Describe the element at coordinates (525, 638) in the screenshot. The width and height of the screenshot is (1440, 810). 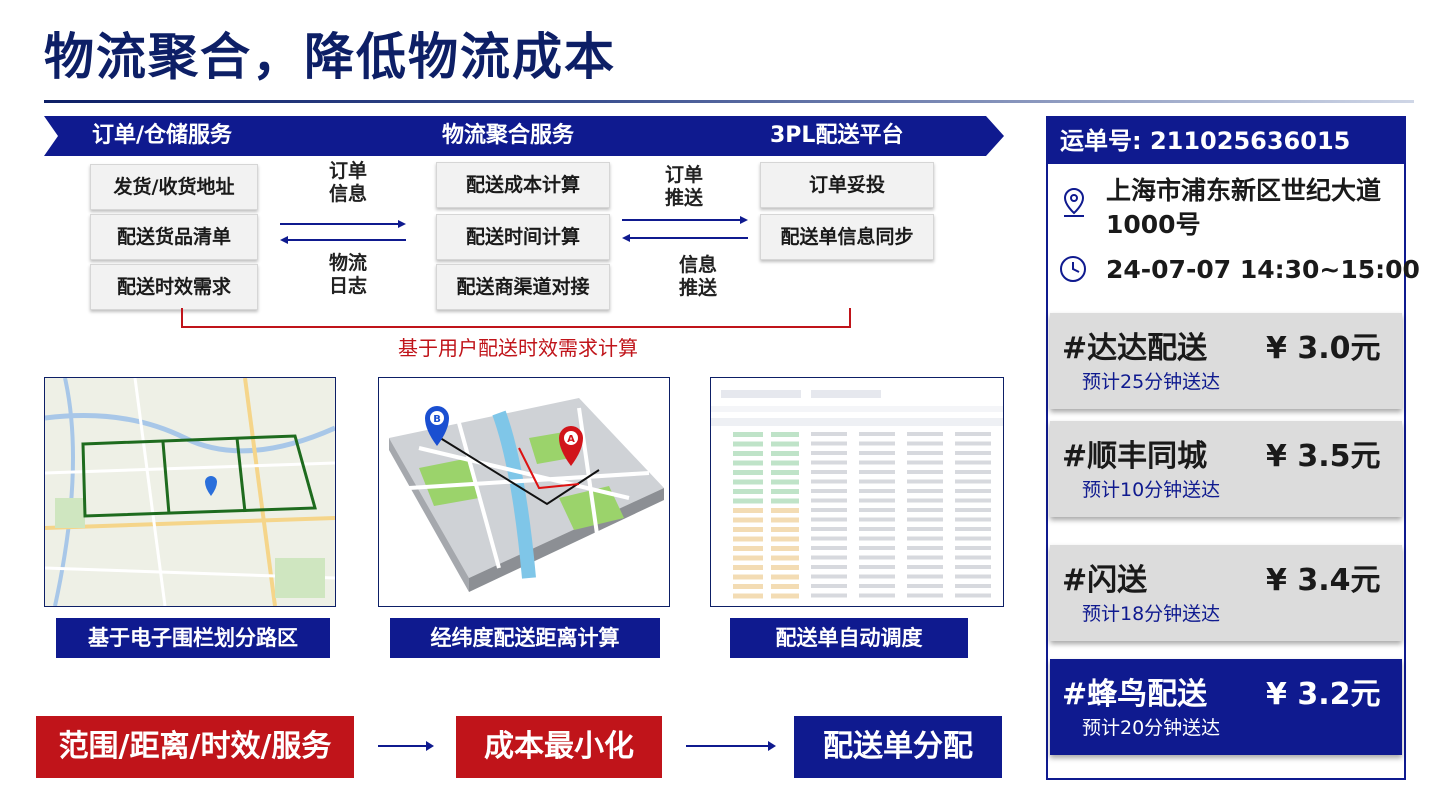
I see `caption-distance: 经纬度配送距离计算` at that location.